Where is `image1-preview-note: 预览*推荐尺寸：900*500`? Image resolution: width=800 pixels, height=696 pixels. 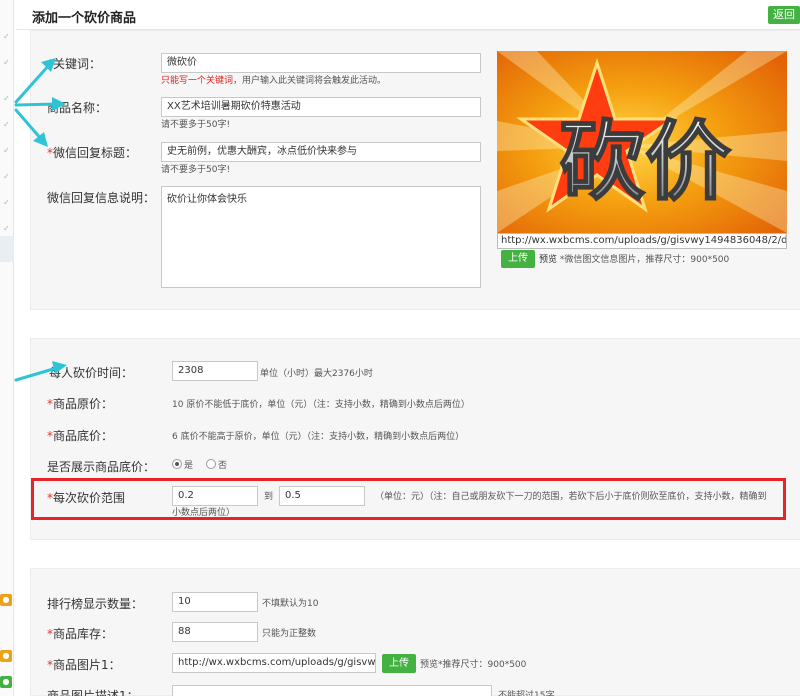
image1-preview-note: 预览*推荐尺寸：900*500 is located at coordinates (473, 663).